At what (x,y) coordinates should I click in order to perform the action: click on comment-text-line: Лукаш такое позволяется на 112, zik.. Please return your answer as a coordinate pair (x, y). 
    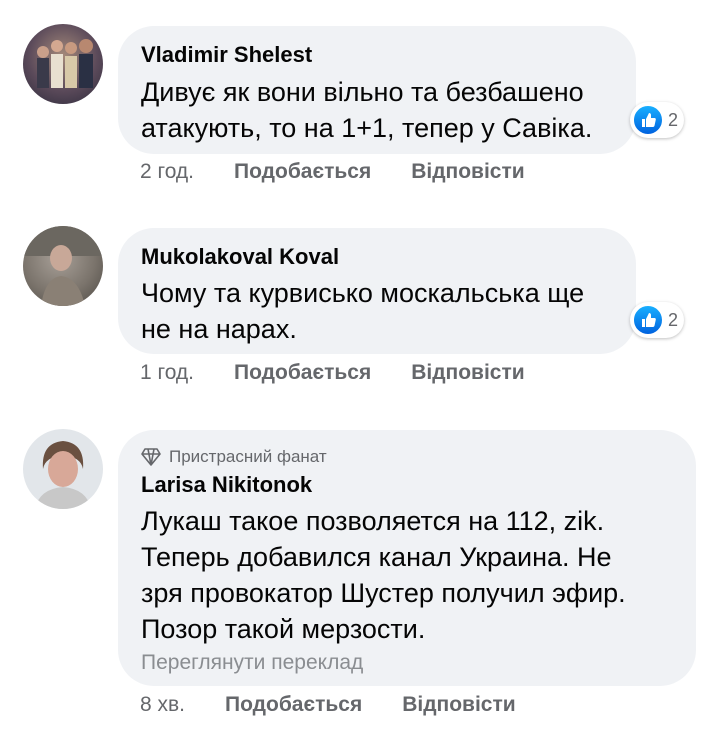
    Looking at the image, I should click on (373, 521).